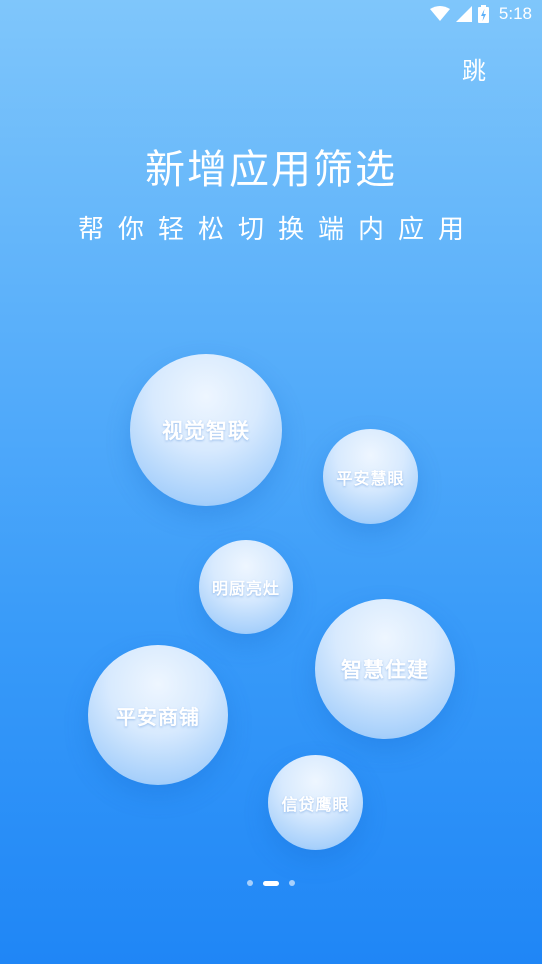 Image resolution: width=542 pixels, height=964 pixels. What do you see at coordinates (439, 13) in the screenshot?
I see `wifi-icon` at bounding box center [439, 13].